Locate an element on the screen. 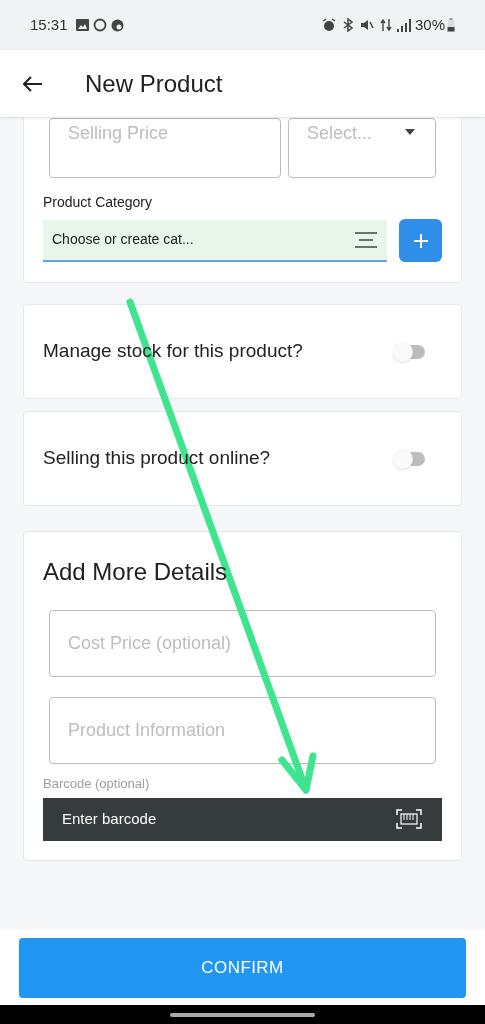 This screenshot has width=485, height=1024. data-icon is located at coordinates (385, 25).